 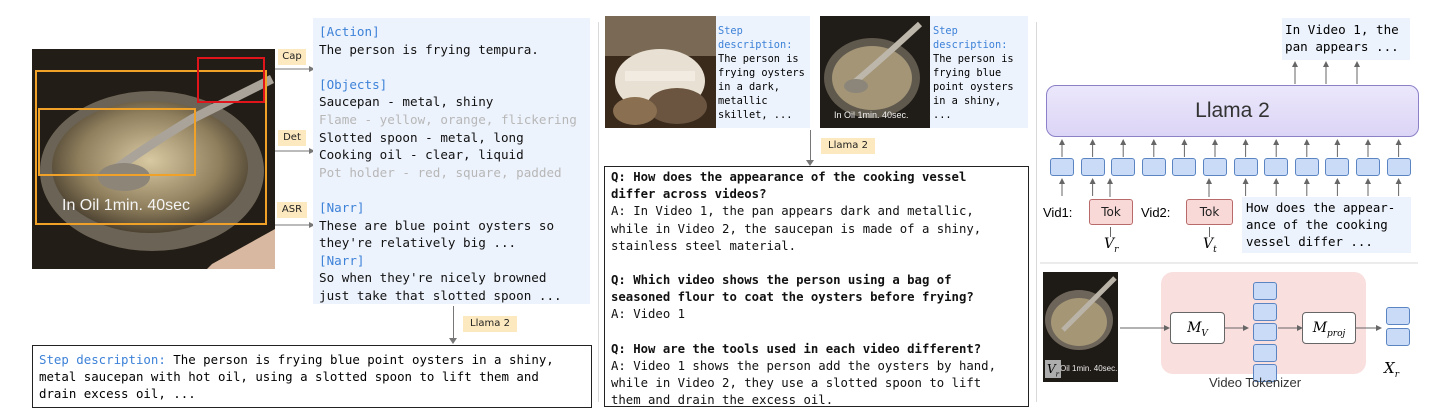 I want to click on vr-symbol-main: V, so click(x=1109, y=244).